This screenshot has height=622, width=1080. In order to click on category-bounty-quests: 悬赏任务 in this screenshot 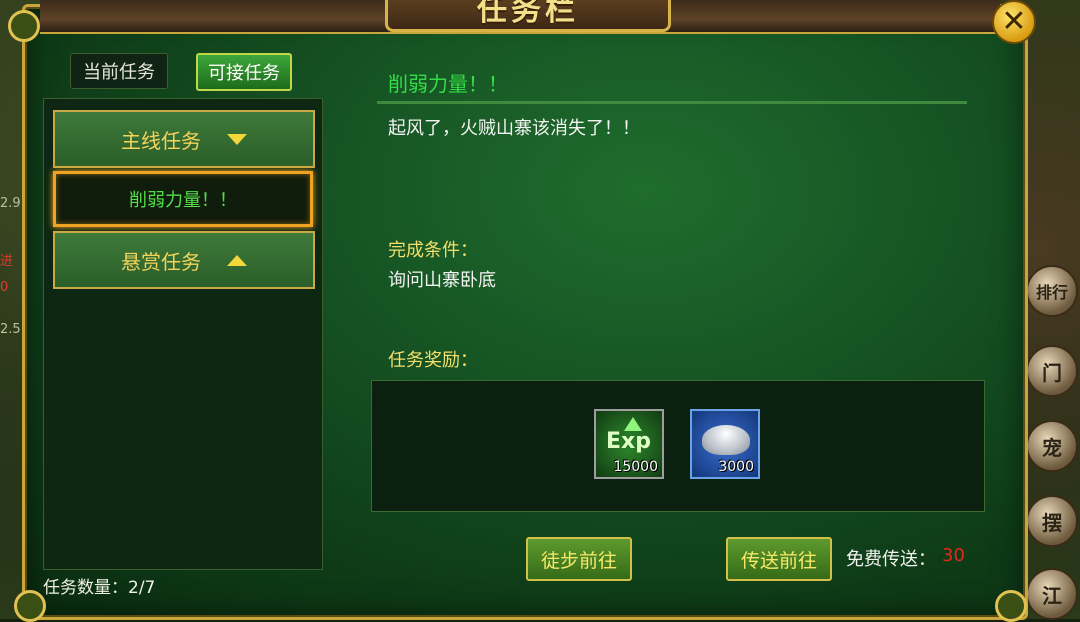, I will do `click(184, 260)`.